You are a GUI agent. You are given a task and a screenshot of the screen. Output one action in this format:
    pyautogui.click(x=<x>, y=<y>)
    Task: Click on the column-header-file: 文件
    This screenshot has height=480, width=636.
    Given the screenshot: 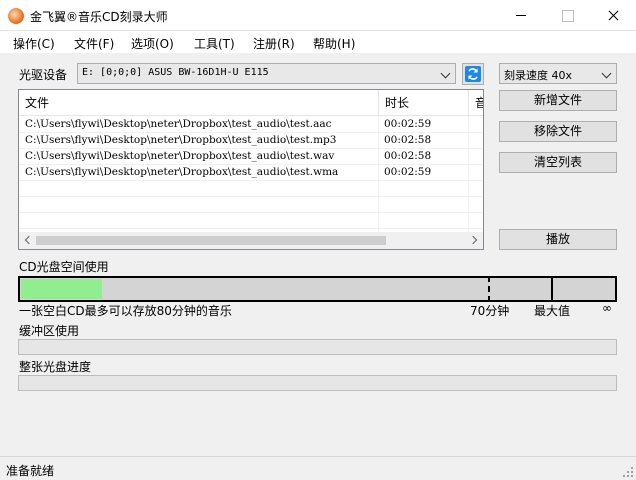 What is the action you would take?
    pyautogui.click(x=199, y=103)
    